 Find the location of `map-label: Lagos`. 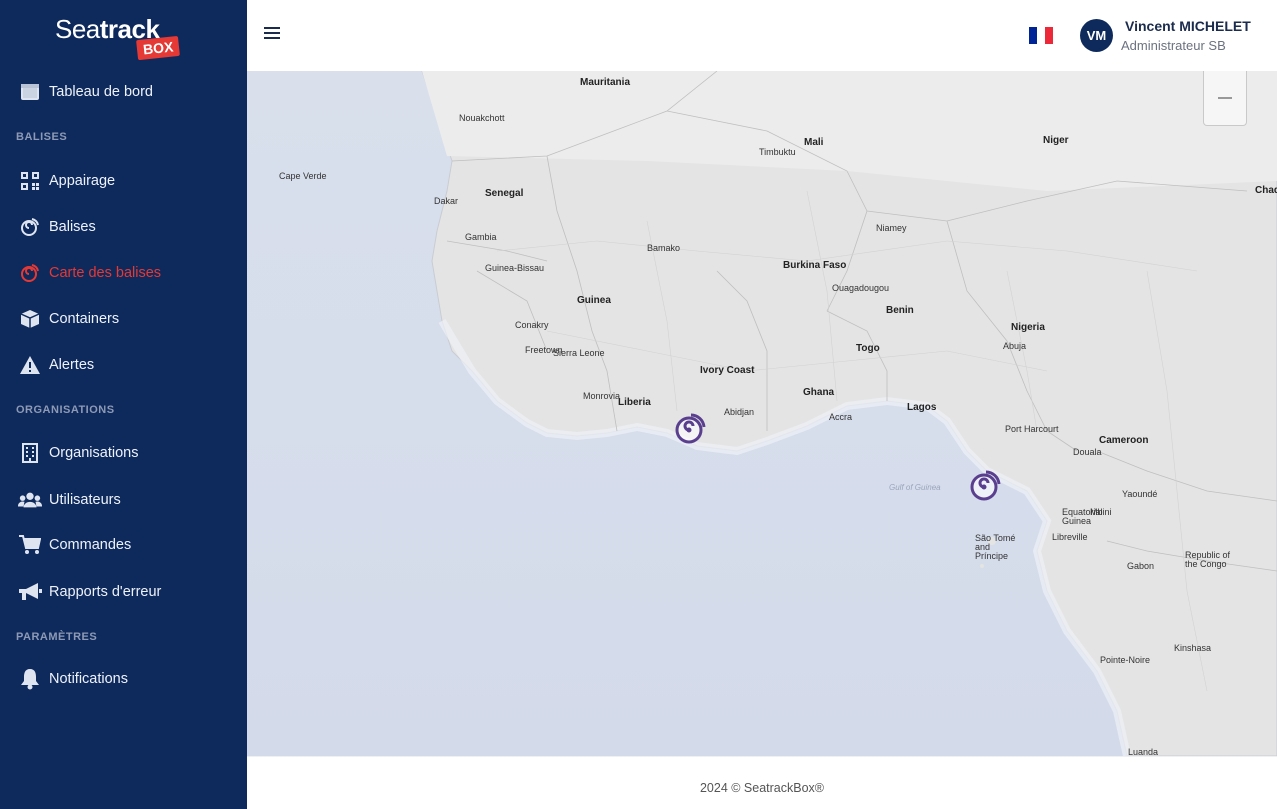

map-label: Lagos is located at coordinates (922, 407).